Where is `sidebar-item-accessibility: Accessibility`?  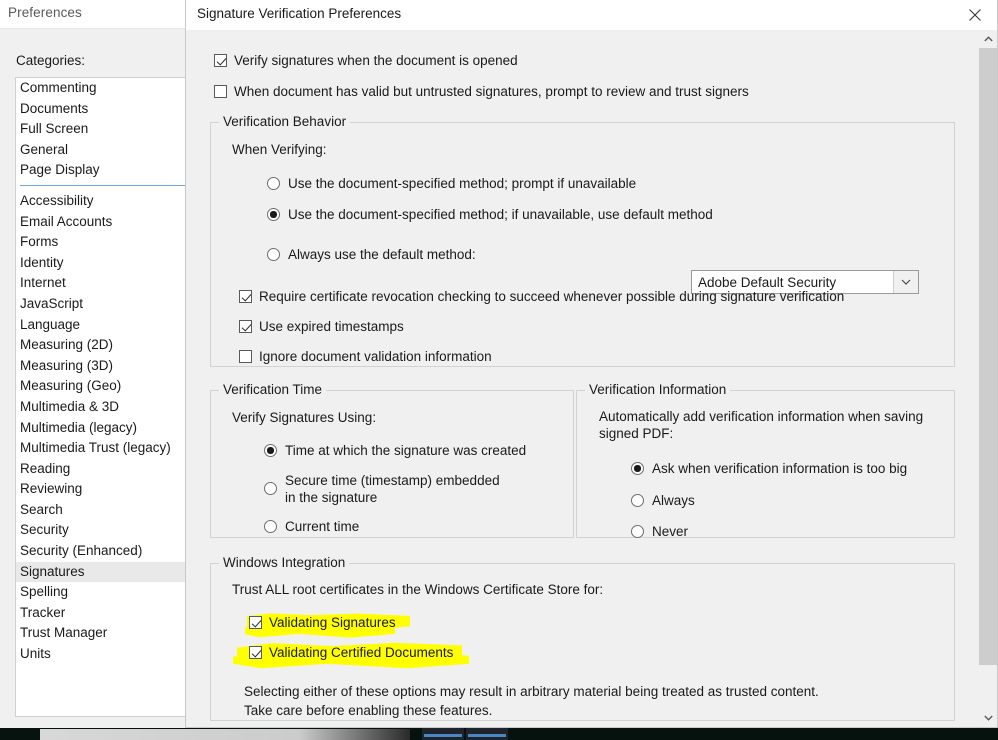 sidebar-item-accessibility: Accessibility is located at coordinates (103, 201).